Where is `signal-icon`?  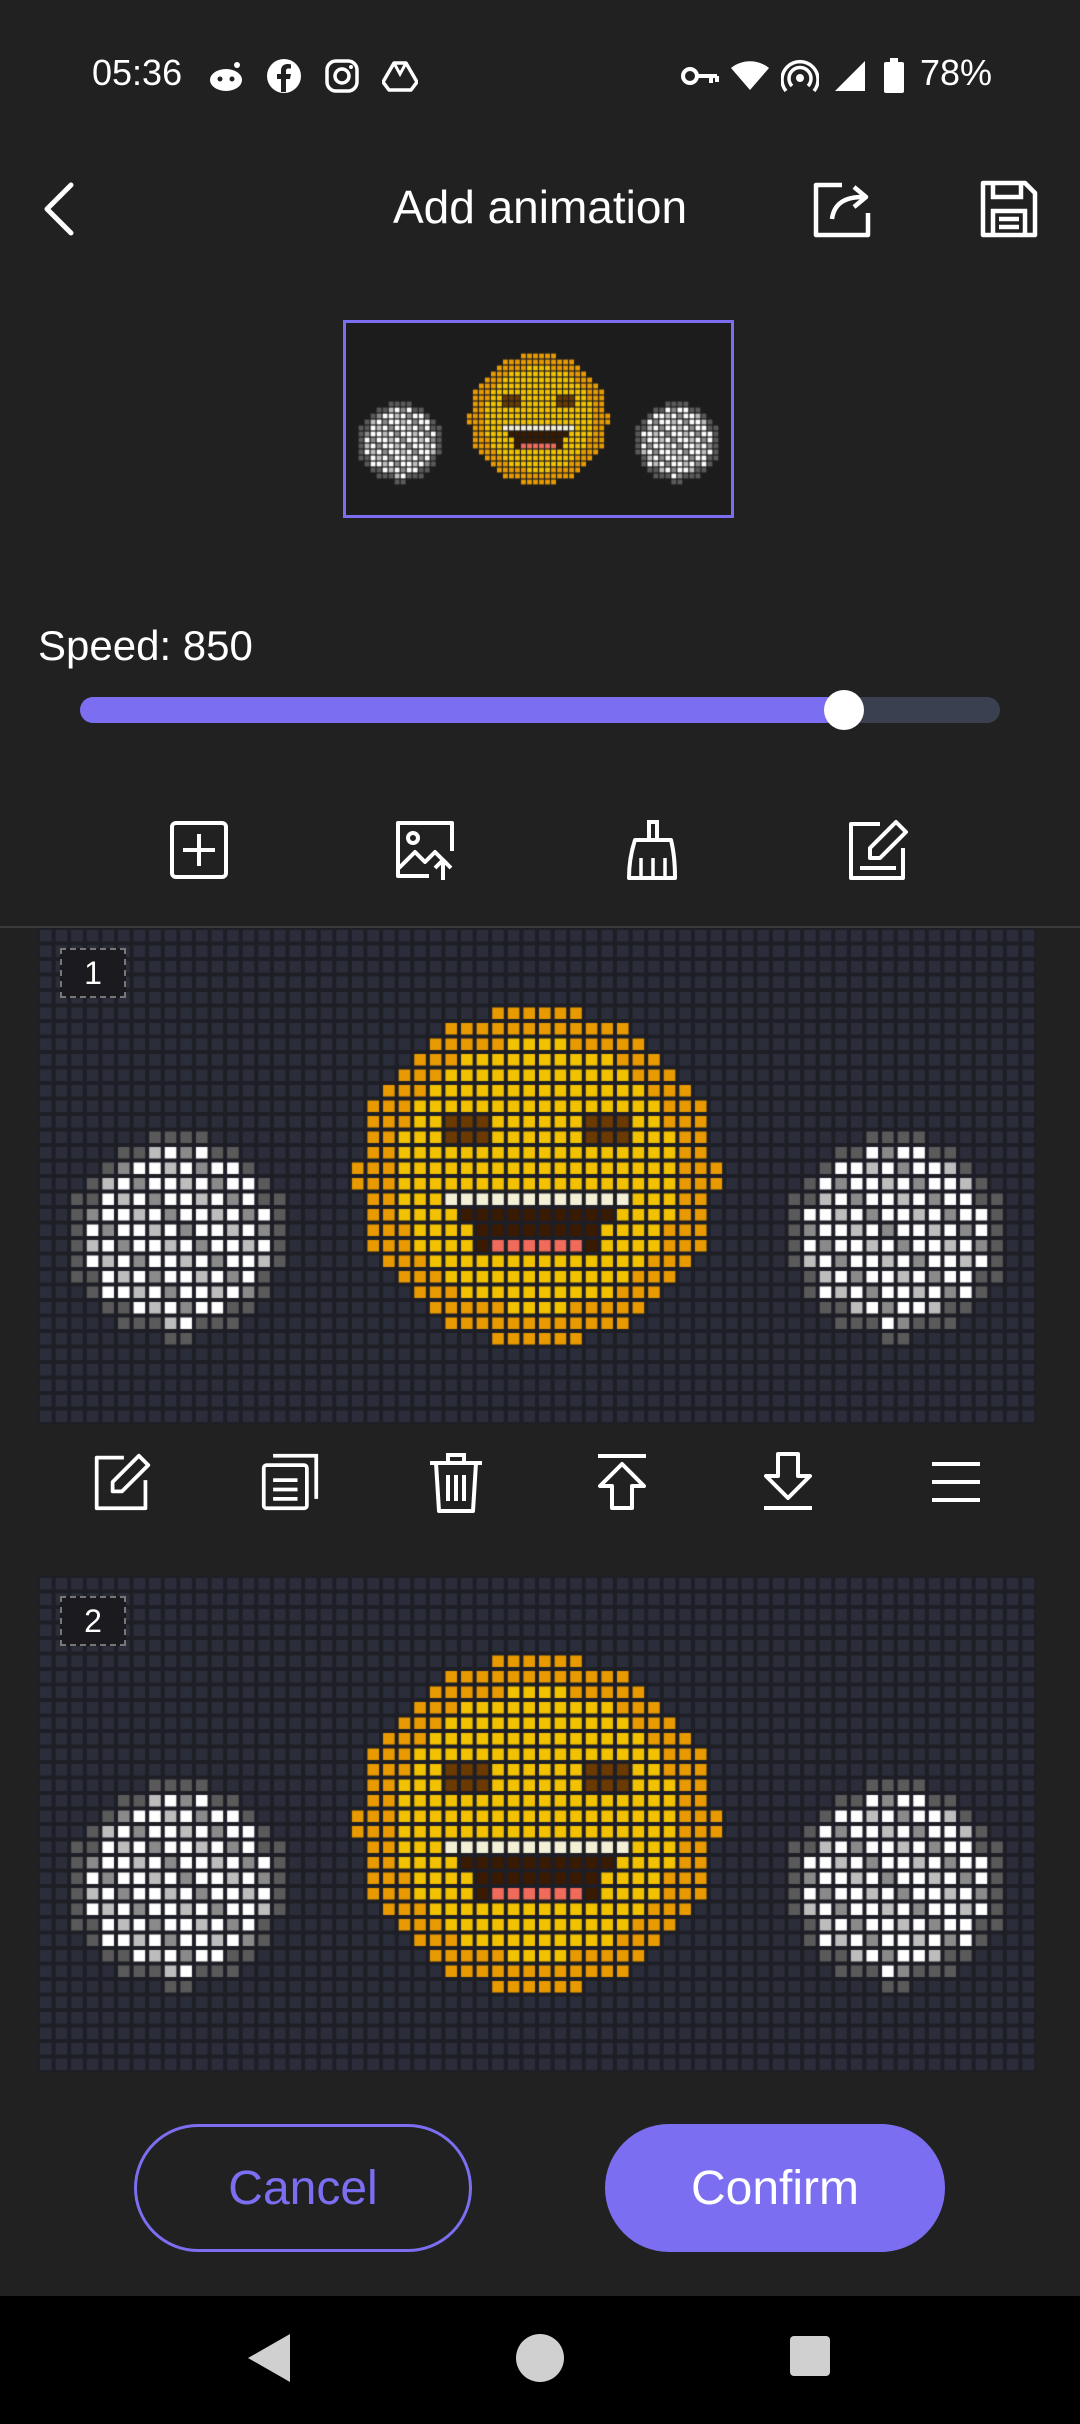
signal-icon is located at coordinates (850, 76).